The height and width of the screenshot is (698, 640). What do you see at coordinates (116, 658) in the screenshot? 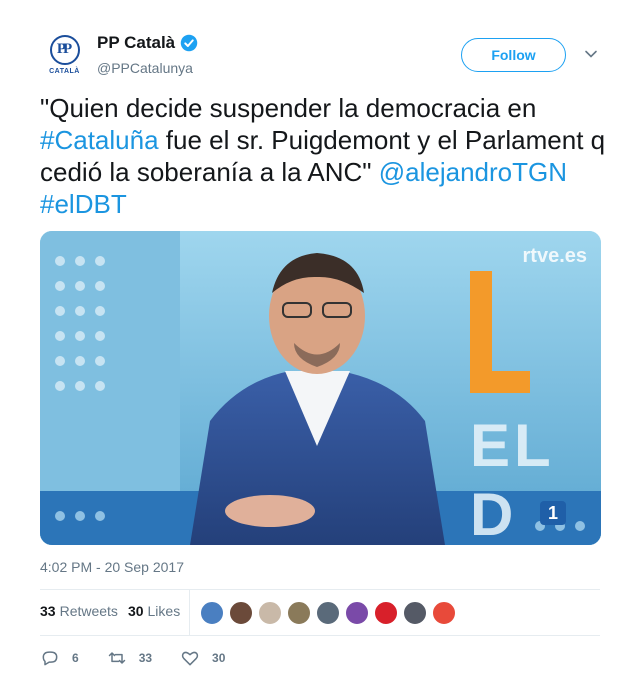
I see `retweet-icon` at bounding box center [116, 658].